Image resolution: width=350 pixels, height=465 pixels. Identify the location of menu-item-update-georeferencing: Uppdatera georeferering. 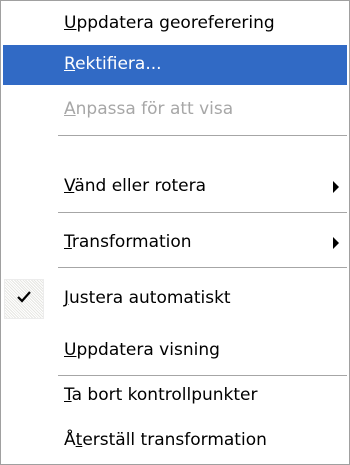
(175, 24).